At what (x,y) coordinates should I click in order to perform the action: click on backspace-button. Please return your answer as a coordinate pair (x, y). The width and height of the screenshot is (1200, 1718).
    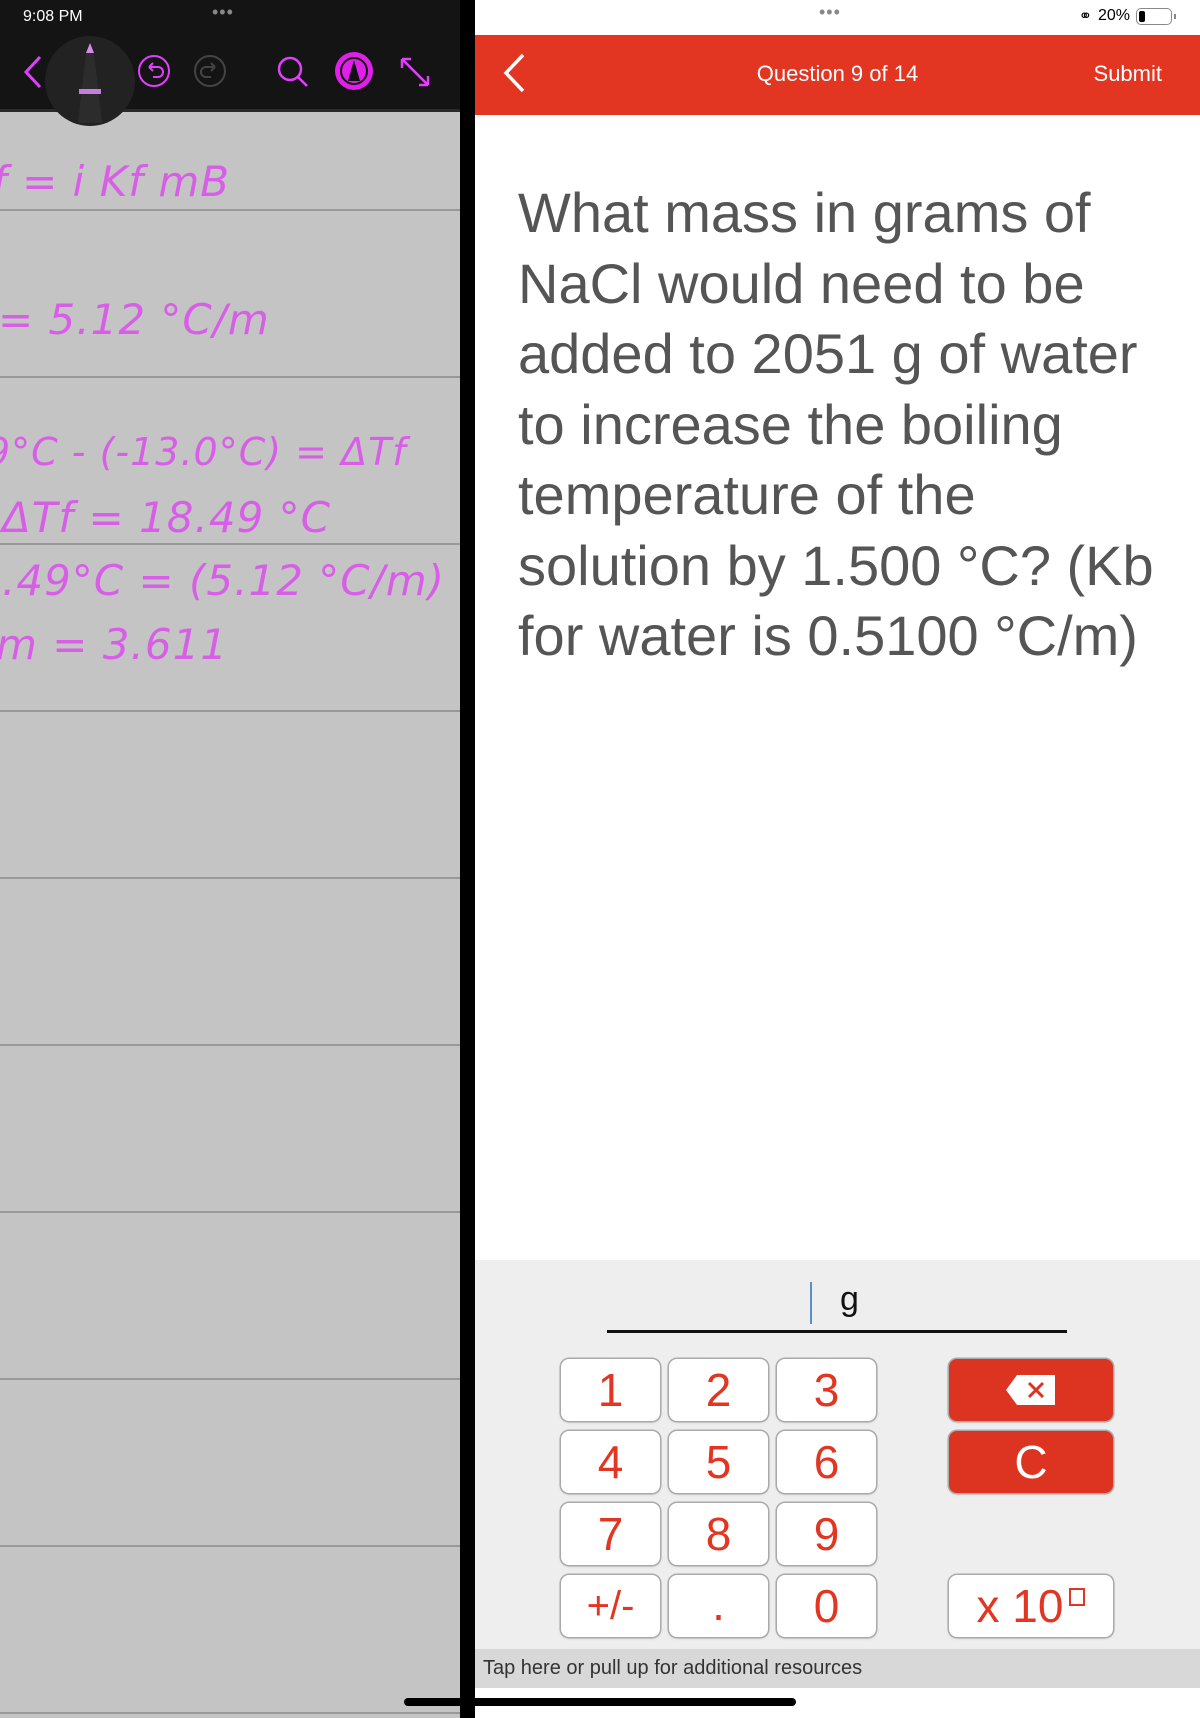
    Looking at the image, I should click on (1031, 1390).